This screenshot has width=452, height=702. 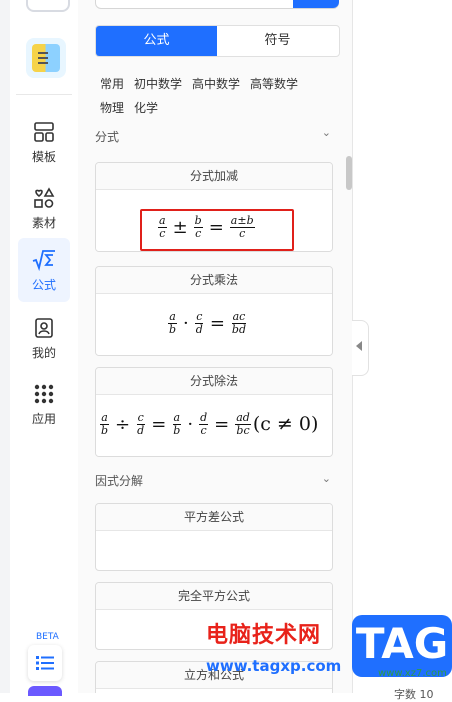 What do you see at coordinates (48, 6) in the screenshot?
I see `logo-icon` at bounding box center [48, 6].